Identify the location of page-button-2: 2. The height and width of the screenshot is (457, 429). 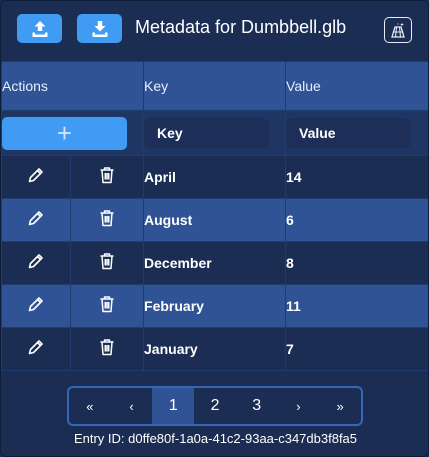
(215, 406).